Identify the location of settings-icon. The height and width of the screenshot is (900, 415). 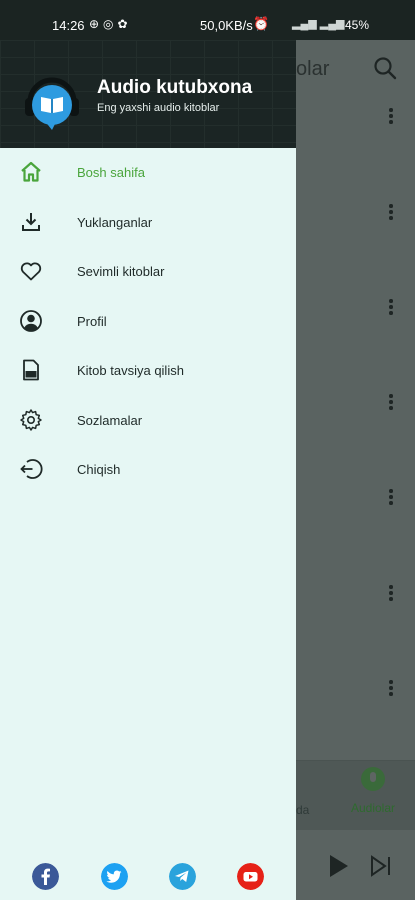
(31, 419).